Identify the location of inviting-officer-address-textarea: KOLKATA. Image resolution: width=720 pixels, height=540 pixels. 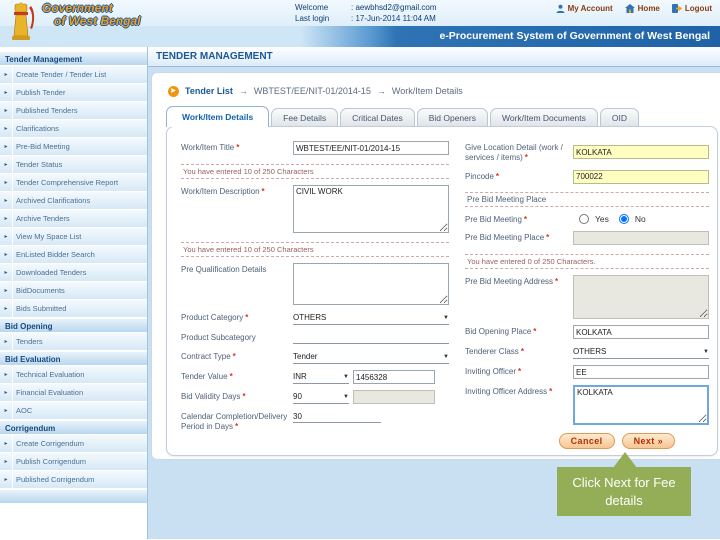
(641, 405).